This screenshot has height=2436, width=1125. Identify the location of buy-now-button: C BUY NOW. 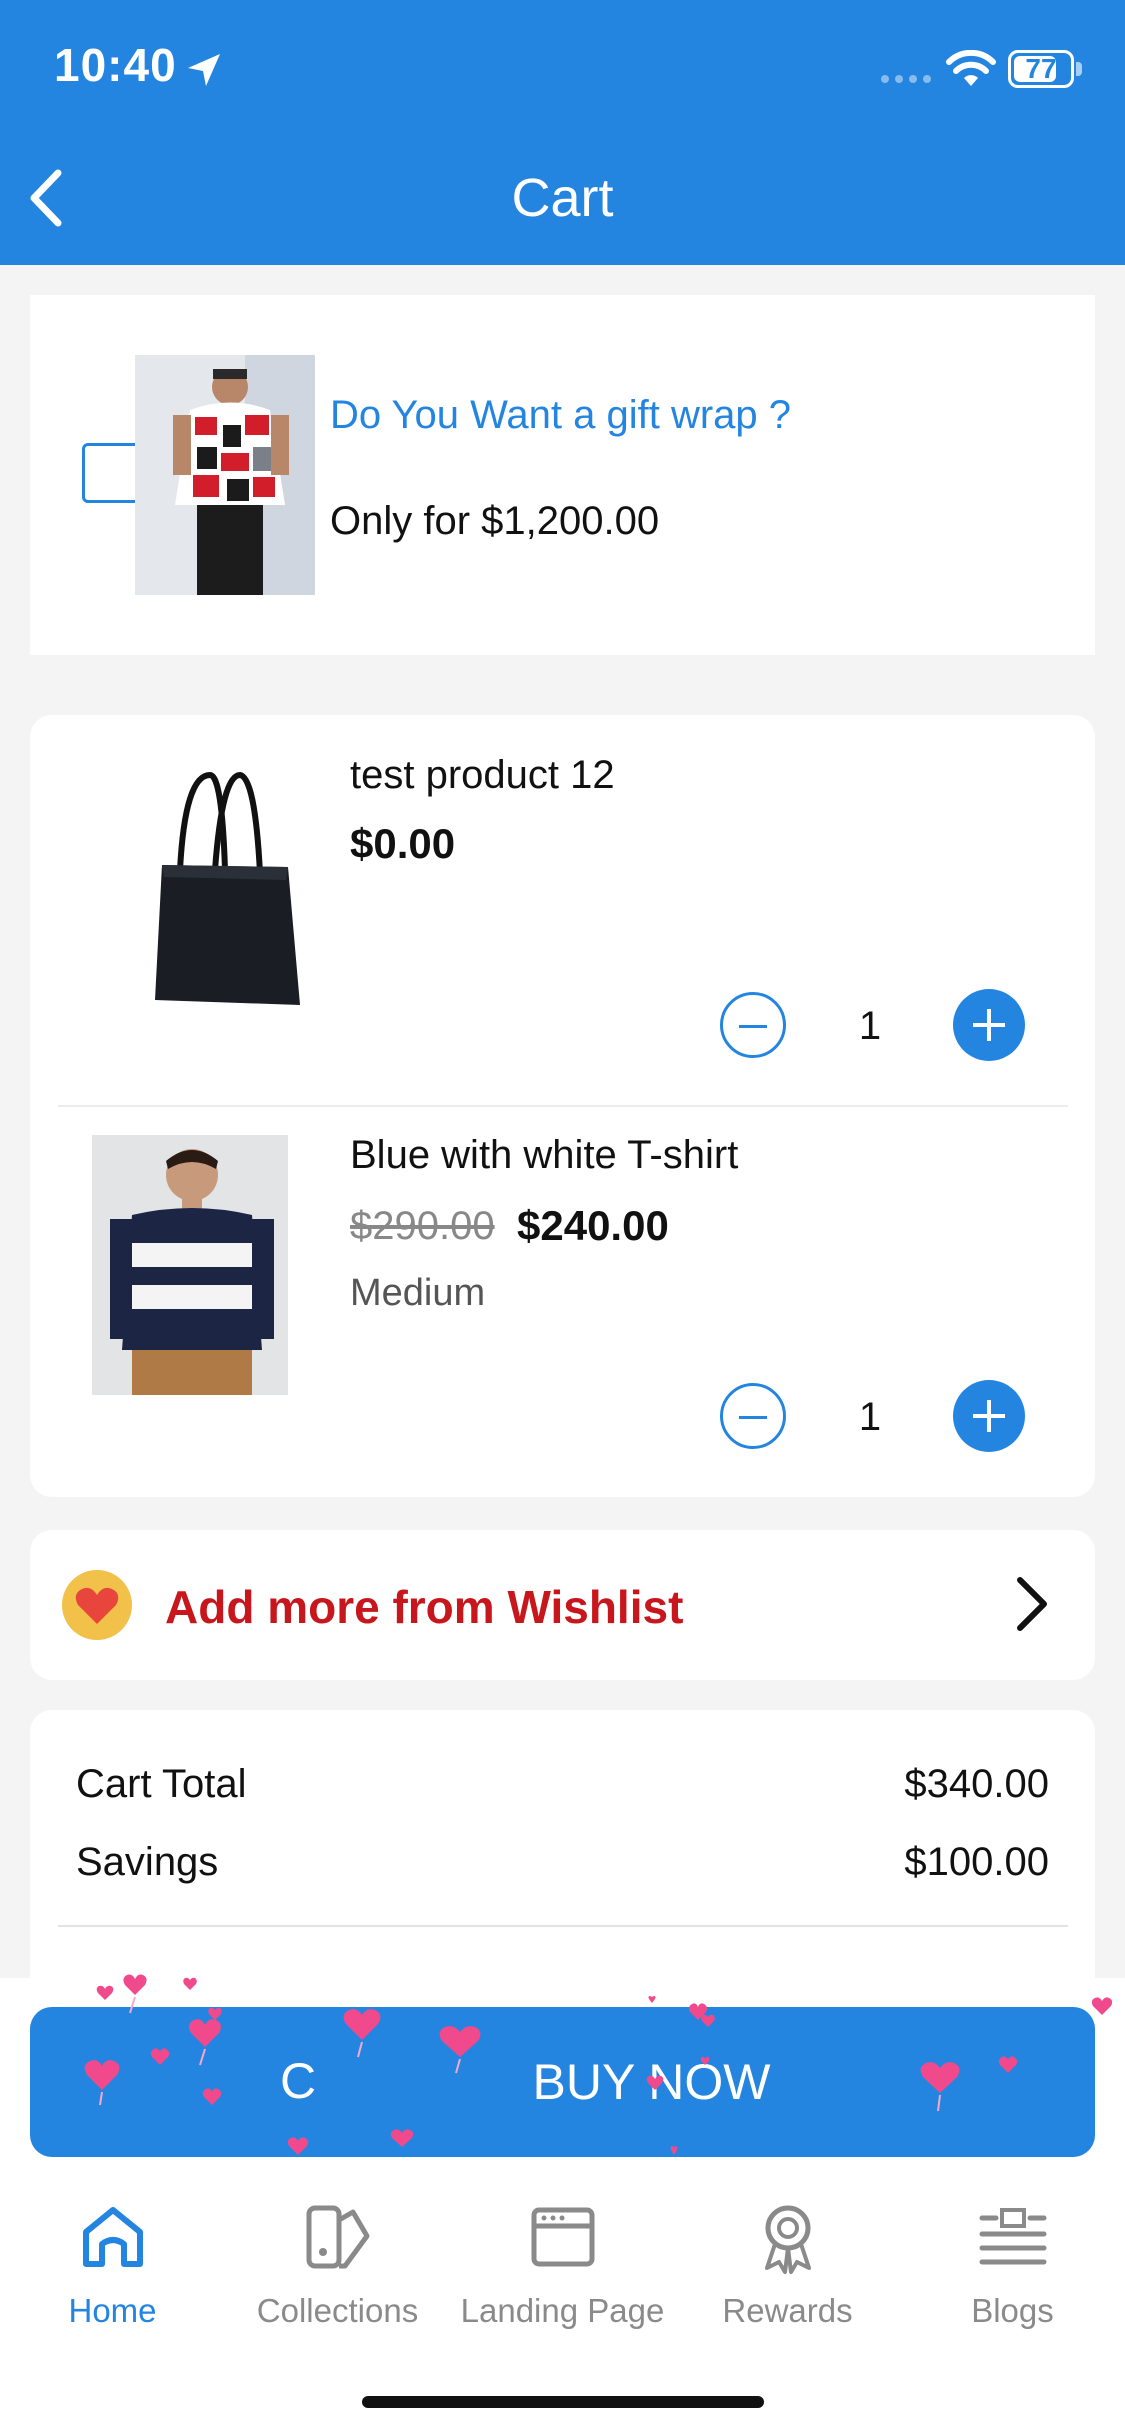
(562, 2082).